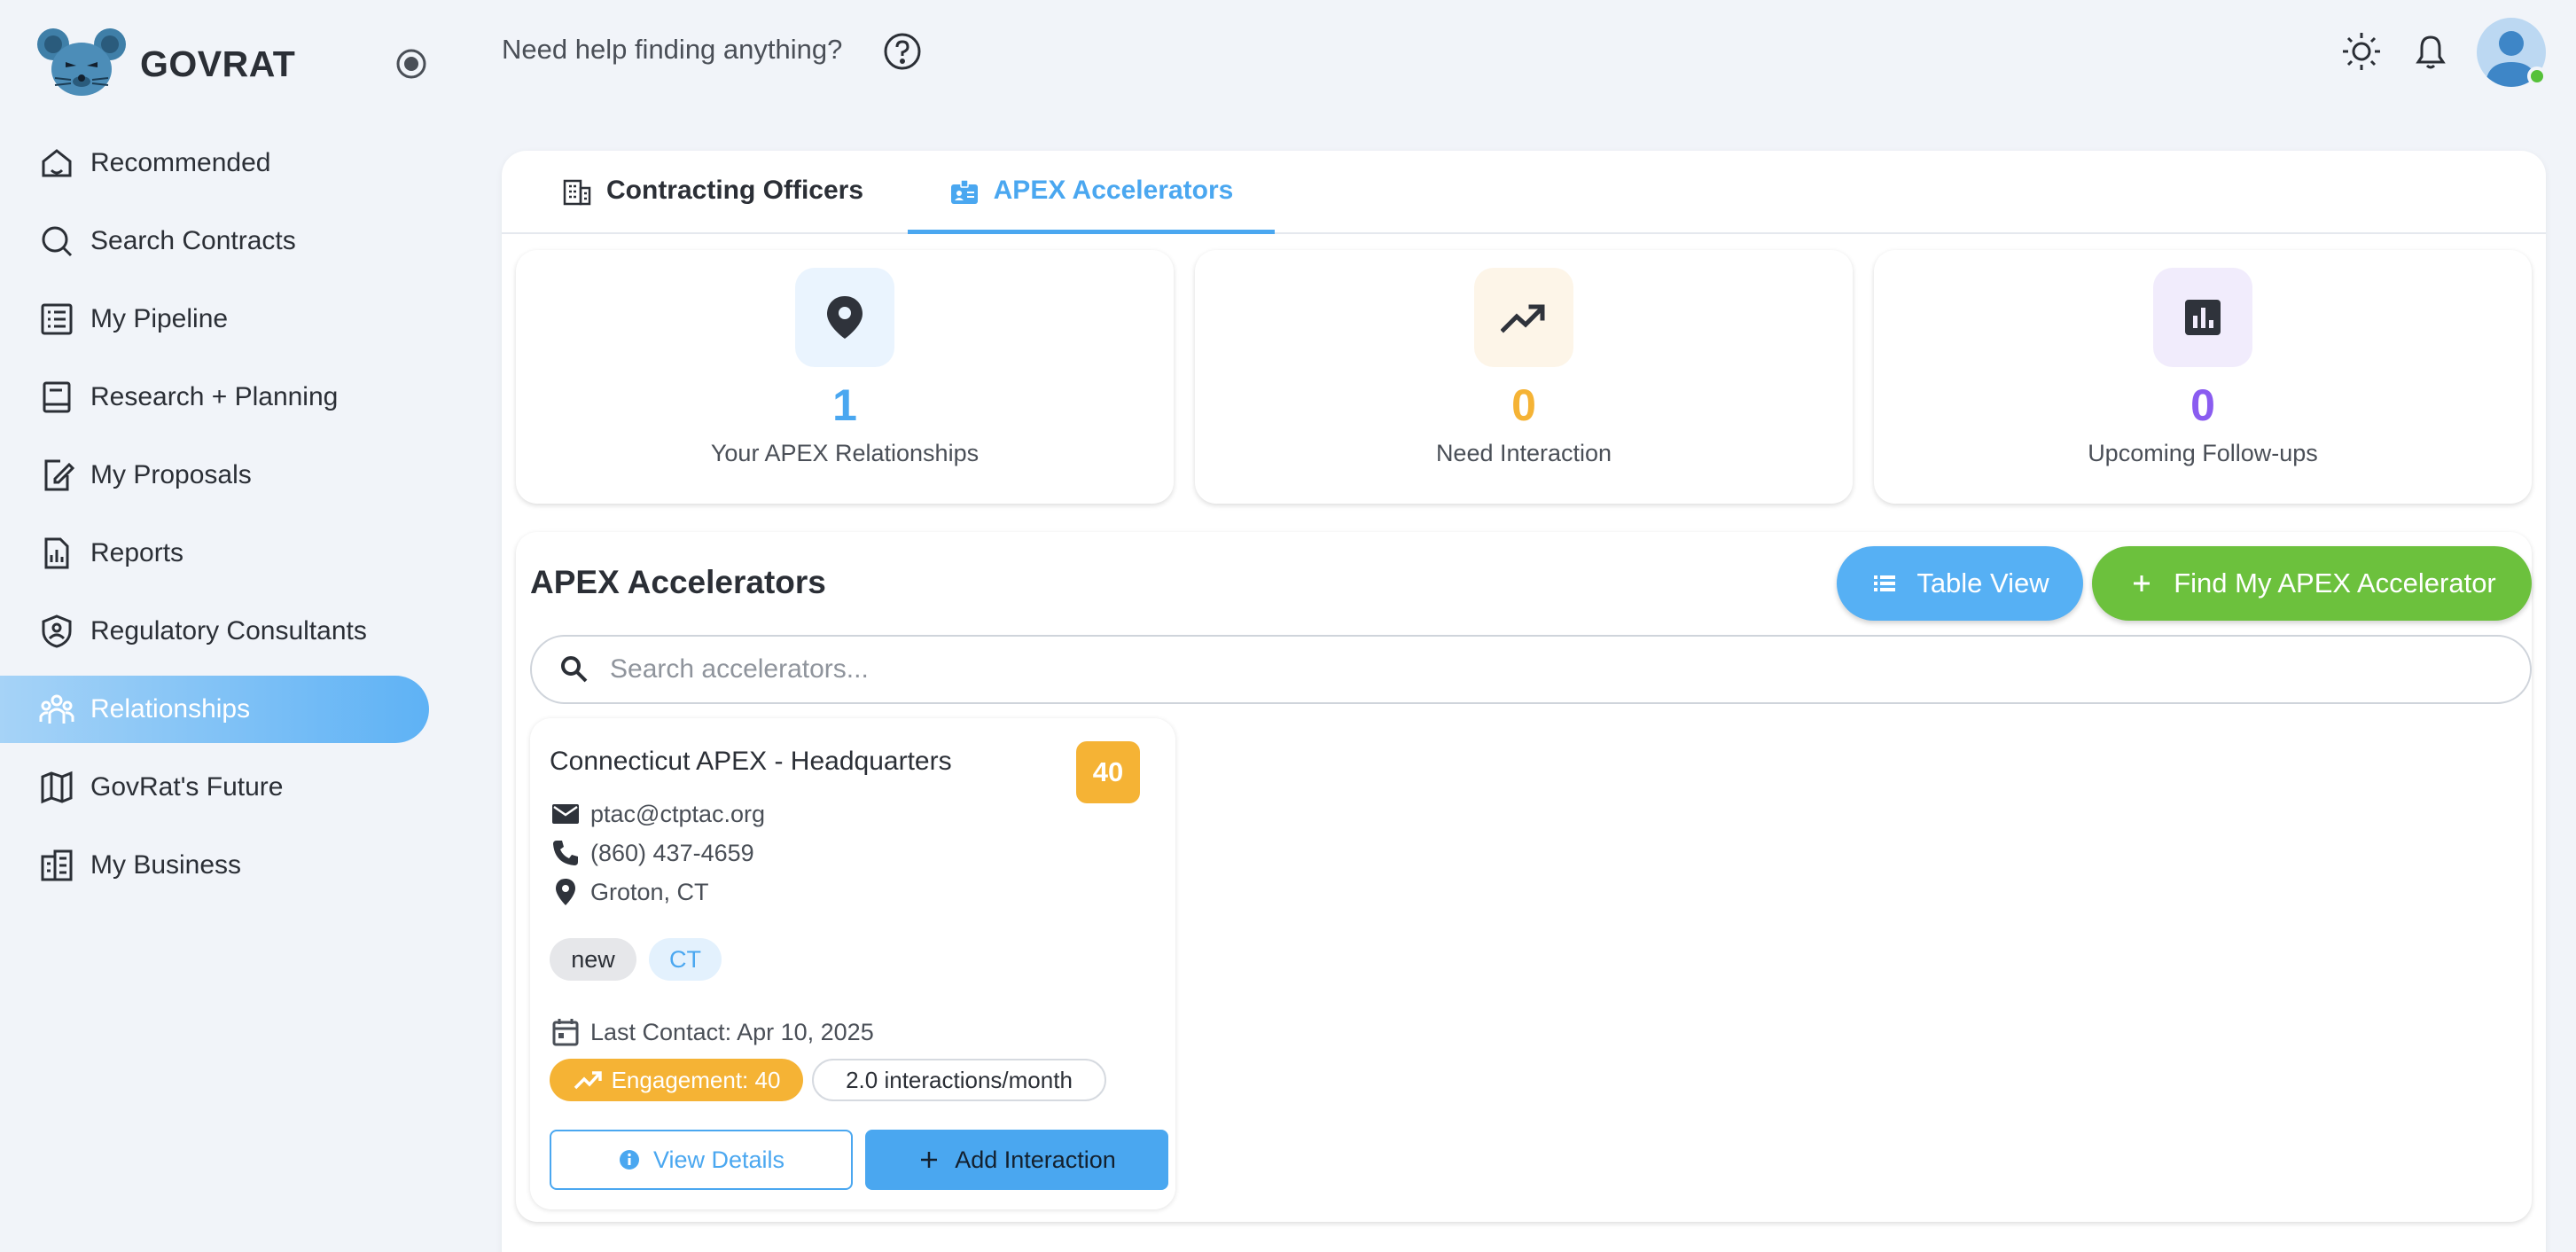  Describe the element at coordinates (1982, 583) in the screenshot. I see `button-label: Table View` at that location.